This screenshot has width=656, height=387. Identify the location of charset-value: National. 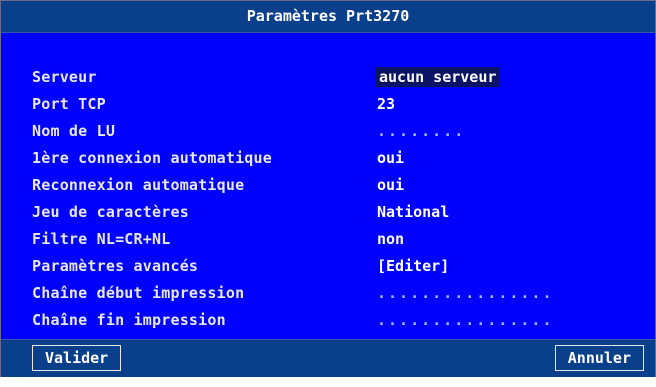
(413, 212).